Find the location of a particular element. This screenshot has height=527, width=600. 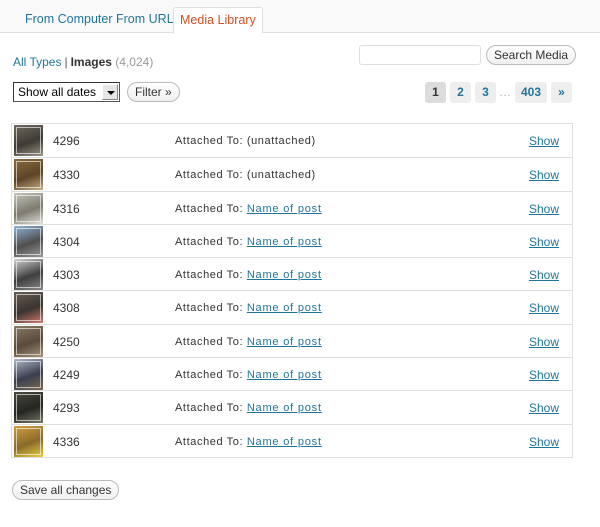

media-item-id: 4249 is located at coordinates (66, 375).